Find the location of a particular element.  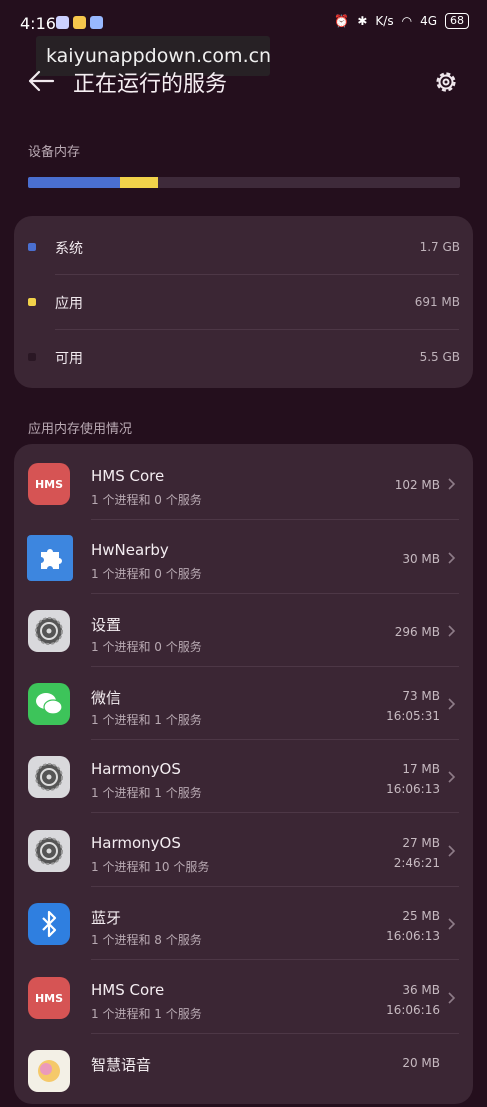

app-running-time: 16:05:31 is located at coordinates (413, 716).